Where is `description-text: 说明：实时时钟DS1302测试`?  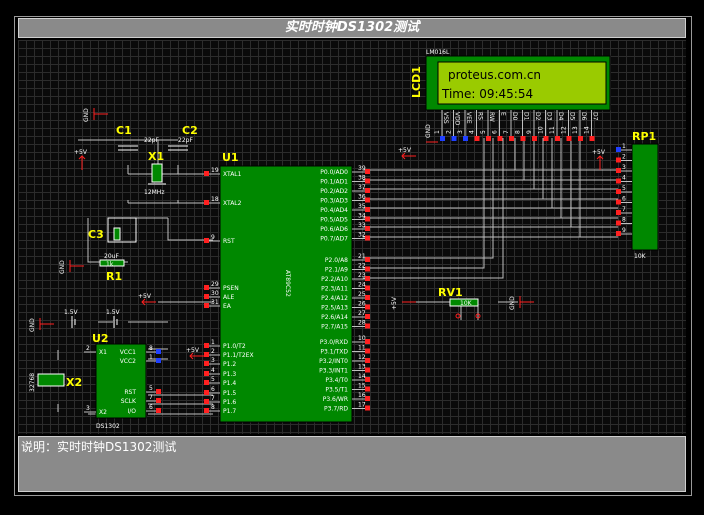 description-text: 说明：实时时钟DS1302测试 is located at coordinates (99, 447).